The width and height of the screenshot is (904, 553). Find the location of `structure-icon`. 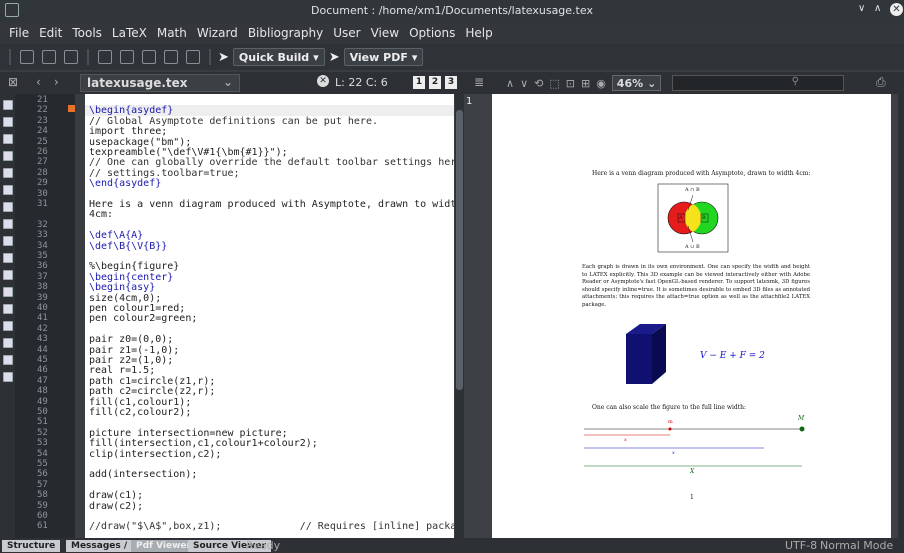

structure-icon is located at coordinates (8, 105).